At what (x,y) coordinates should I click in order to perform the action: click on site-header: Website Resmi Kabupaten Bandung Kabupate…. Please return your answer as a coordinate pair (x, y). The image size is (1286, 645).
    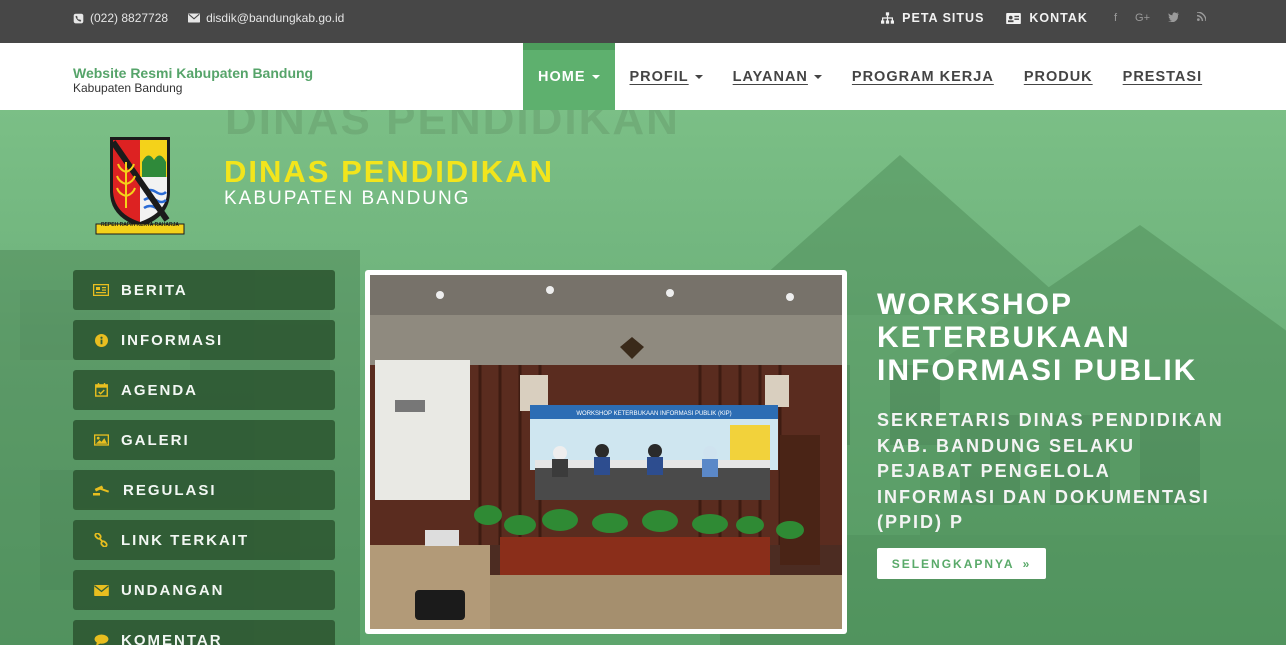
    Looking at the image, I should click on (643, 76).